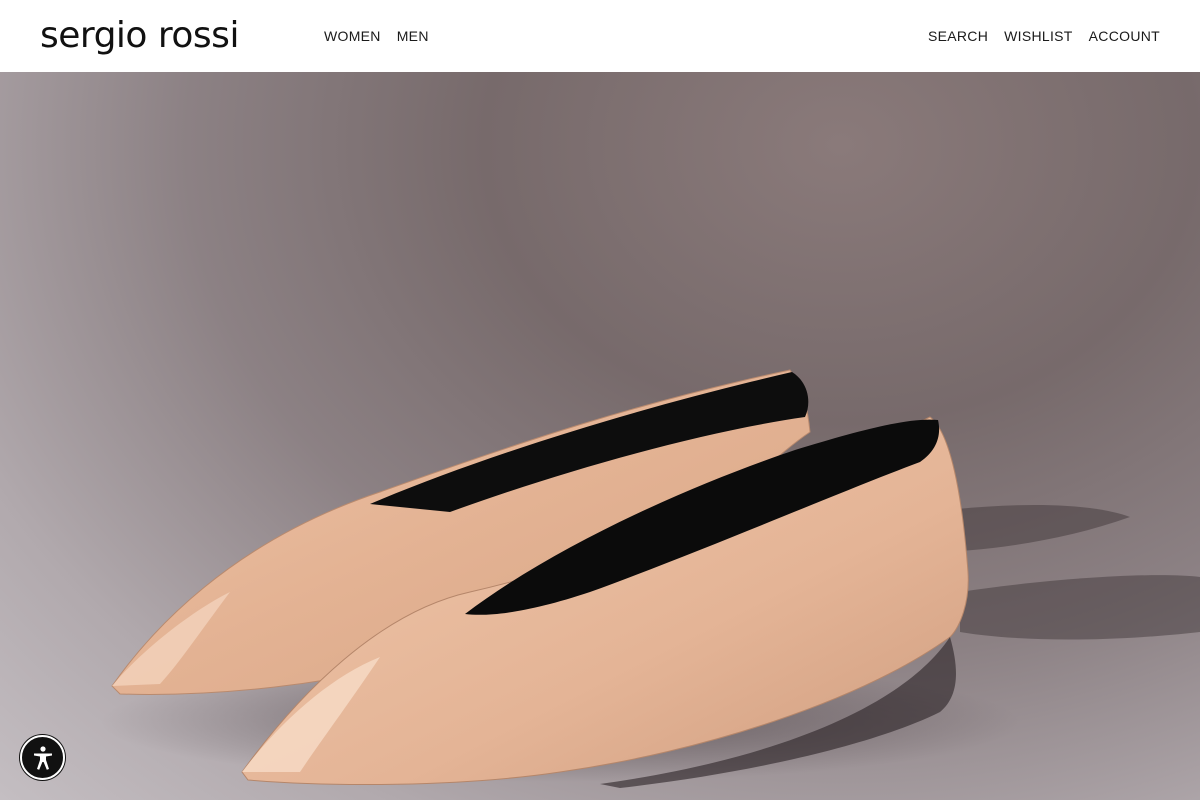 This screenshot has height=800, width=1200. Describe the element at coordinates (352, 36) in the screenshot. I see `nav-women: WOMEN` at that location.